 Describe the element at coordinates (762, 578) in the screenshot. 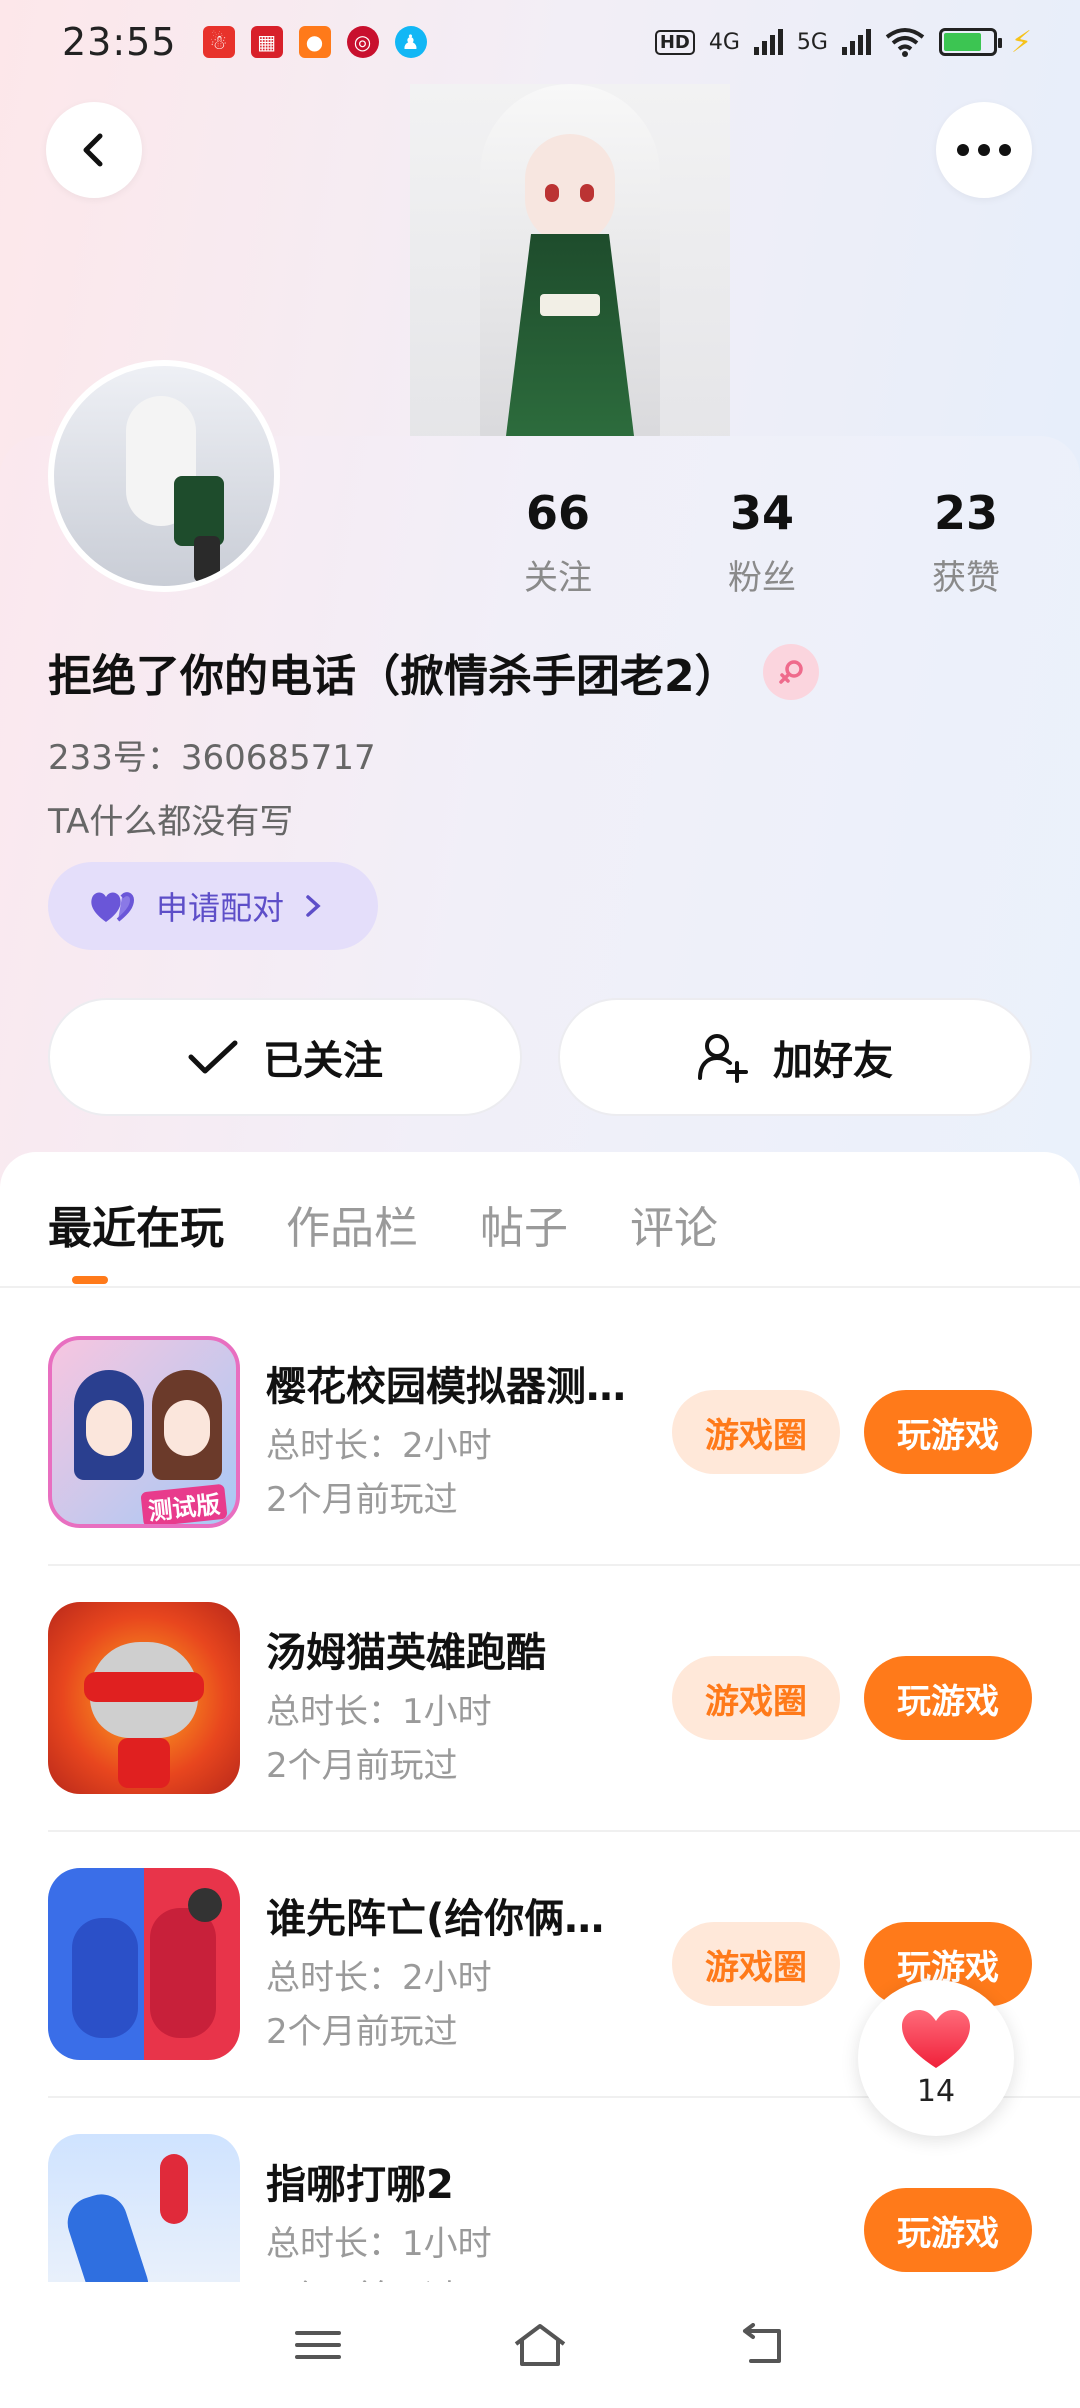

I see `stat-label: 粉丝` at that location.